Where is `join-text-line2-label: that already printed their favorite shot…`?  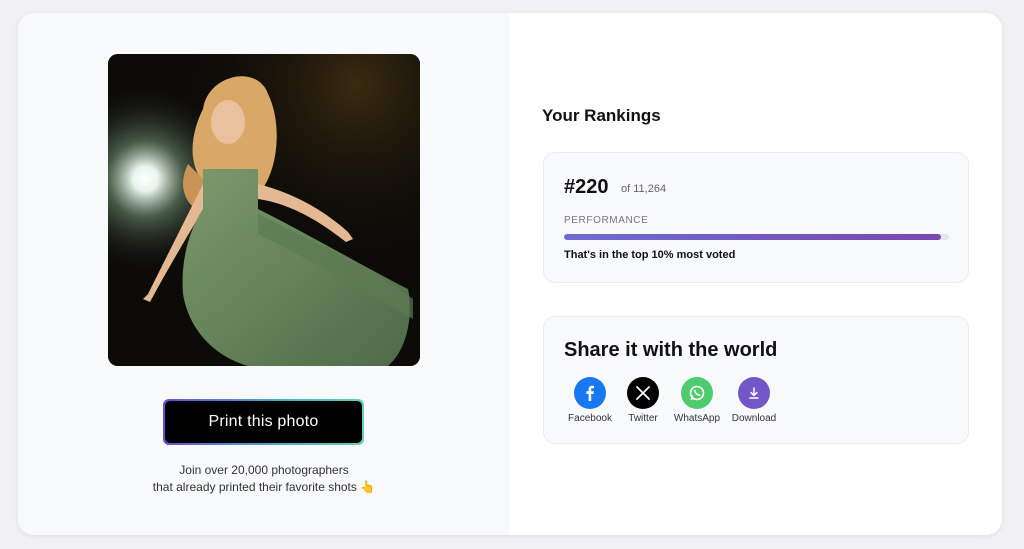 join-text-line2-label: that already printed their favorite shot… is located at coordinates (254, 487).